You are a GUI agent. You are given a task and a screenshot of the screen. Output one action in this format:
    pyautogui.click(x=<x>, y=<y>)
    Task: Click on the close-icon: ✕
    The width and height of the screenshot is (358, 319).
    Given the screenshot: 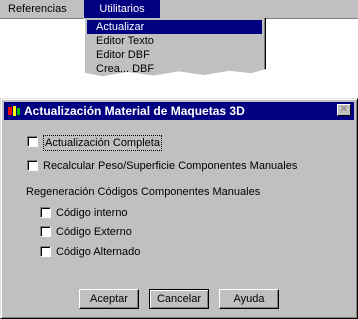 What is the action you would take?
    pyautogui.click(x=344, y=110)
    